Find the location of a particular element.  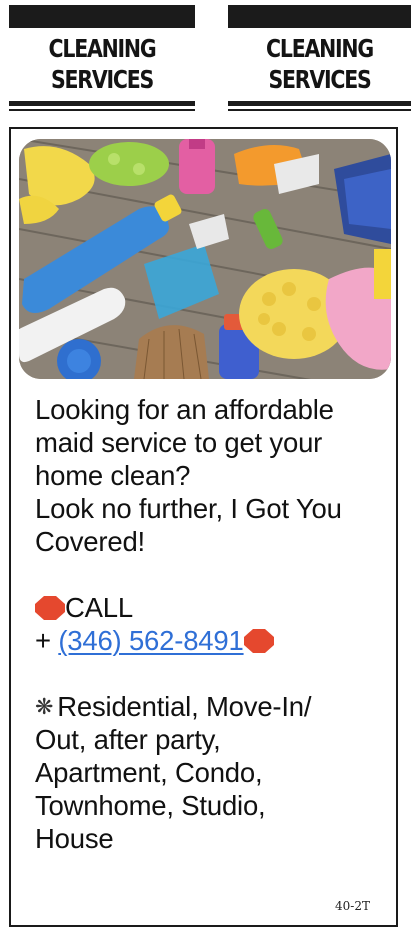

ad-text-line: maid service to get your is located at coordinates (179, 442).